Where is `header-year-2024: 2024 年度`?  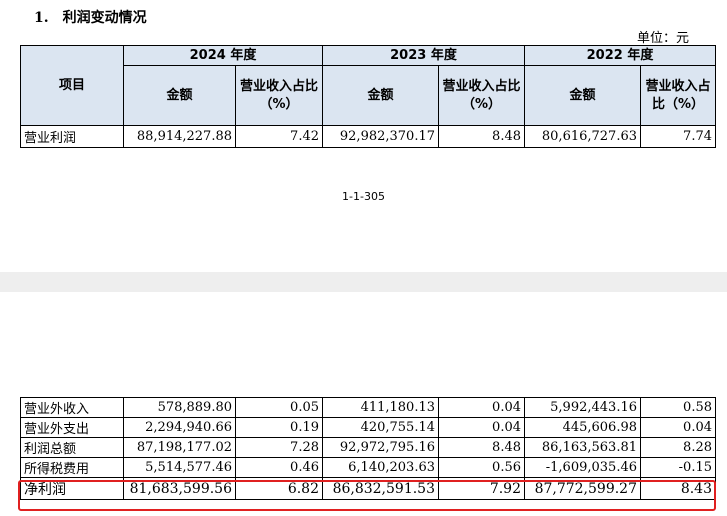
header-year-2024: 2024 年度 is located at coordinates (223, 55).